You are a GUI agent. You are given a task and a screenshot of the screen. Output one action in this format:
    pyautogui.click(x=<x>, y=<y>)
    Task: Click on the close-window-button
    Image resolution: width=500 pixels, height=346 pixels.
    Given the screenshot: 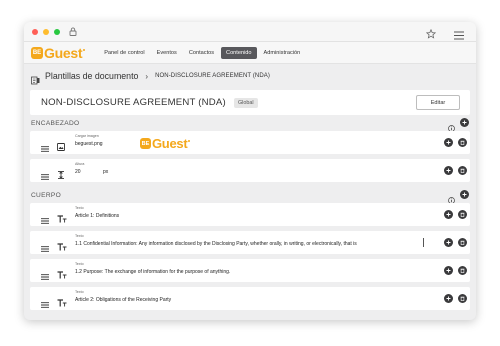 What is the action you would take?
    pyautogui.click(x=35, y=31)
    